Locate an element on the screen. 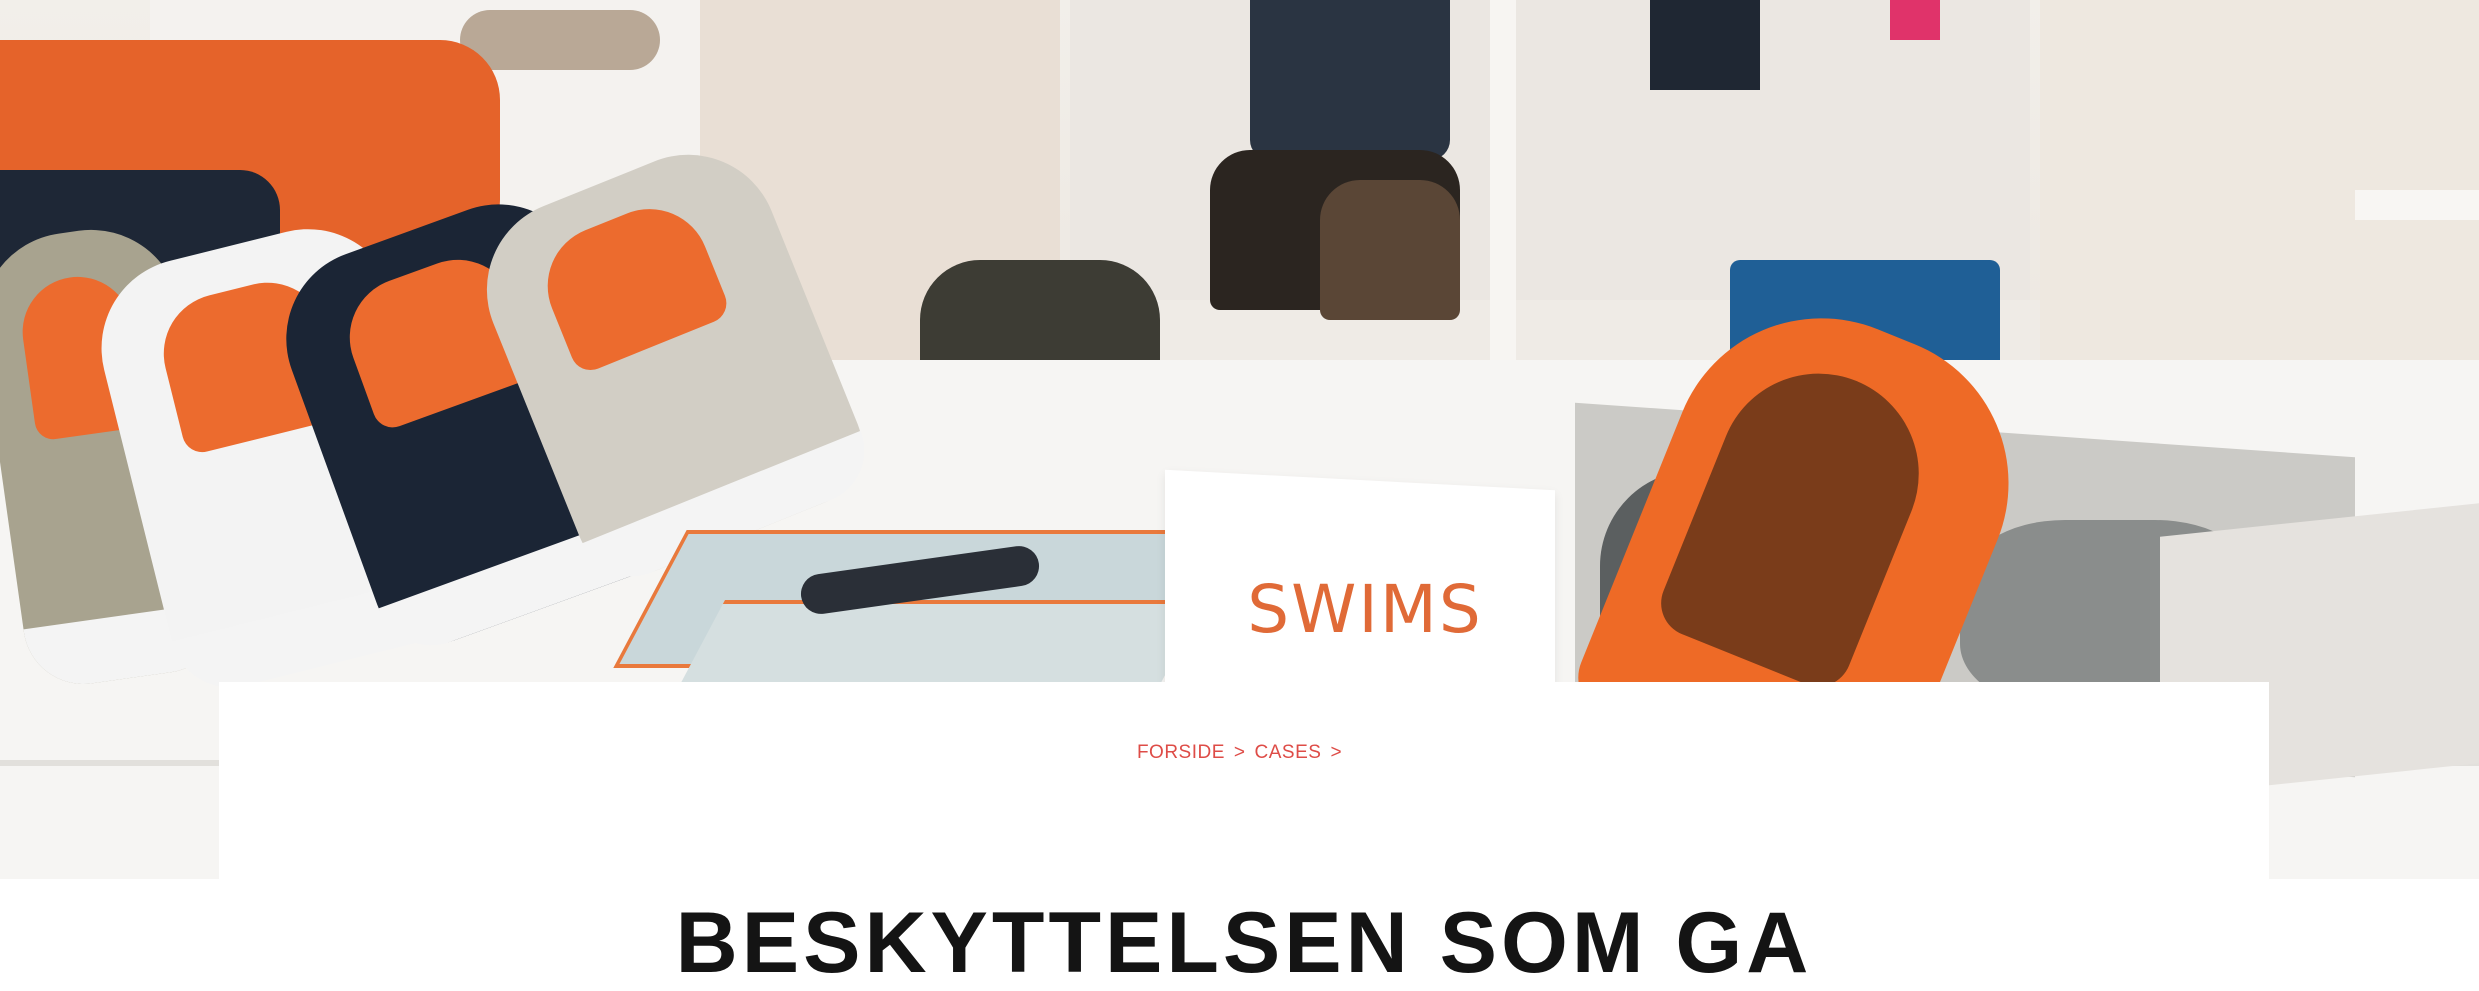 The height and width of the screenshot is (991, 2479). brochure is located at coordinates (940, 647).